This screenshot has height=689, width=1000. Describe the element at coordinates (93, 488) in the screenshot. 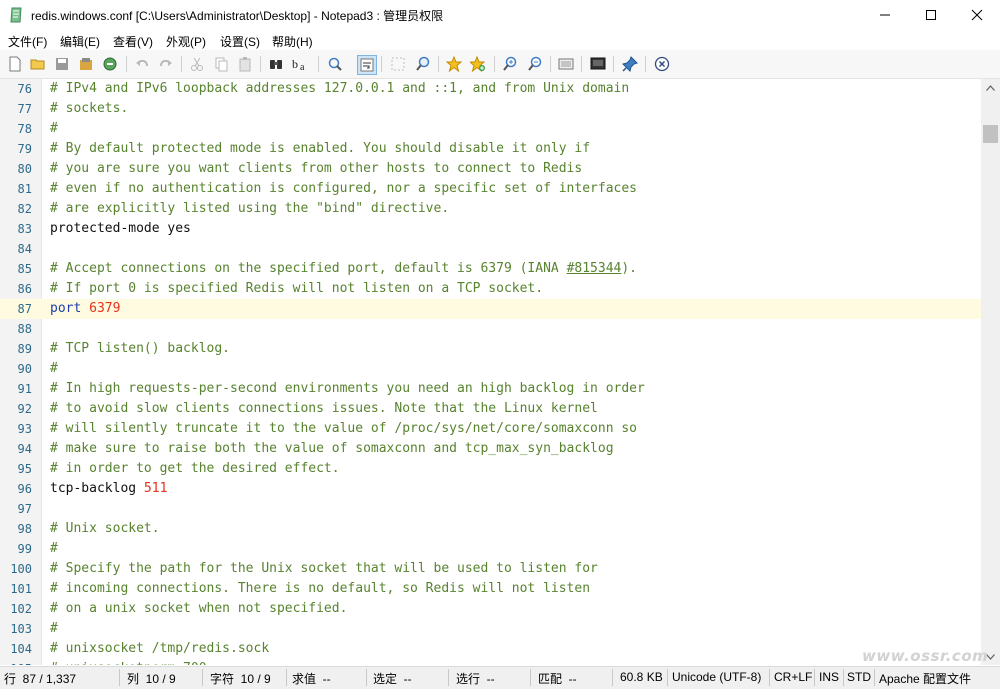

I see `config-key: tcp-backlog` at that location.